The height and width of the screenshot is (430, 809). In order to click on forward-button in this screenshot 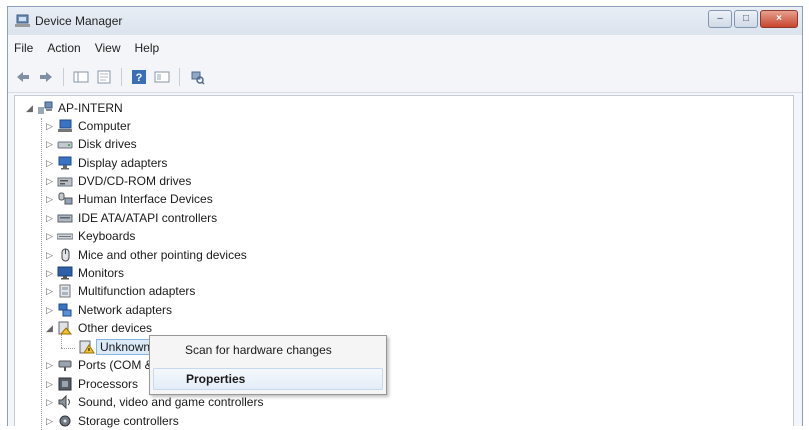, I will do `click(46, 77)`.